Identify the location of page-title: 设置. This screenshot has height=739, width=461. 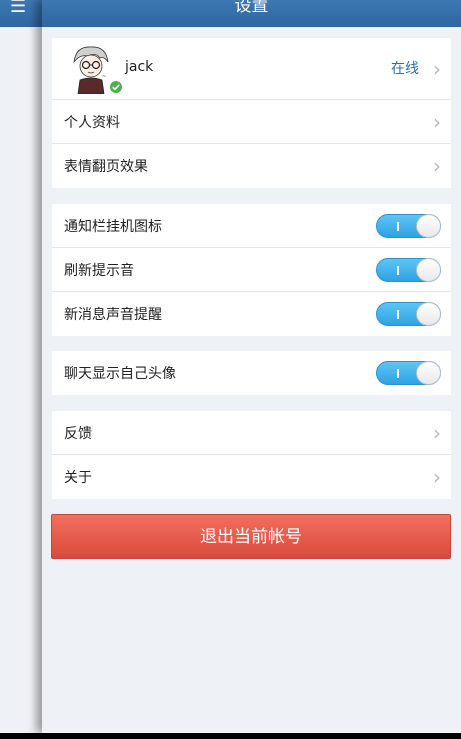
(251, 8).